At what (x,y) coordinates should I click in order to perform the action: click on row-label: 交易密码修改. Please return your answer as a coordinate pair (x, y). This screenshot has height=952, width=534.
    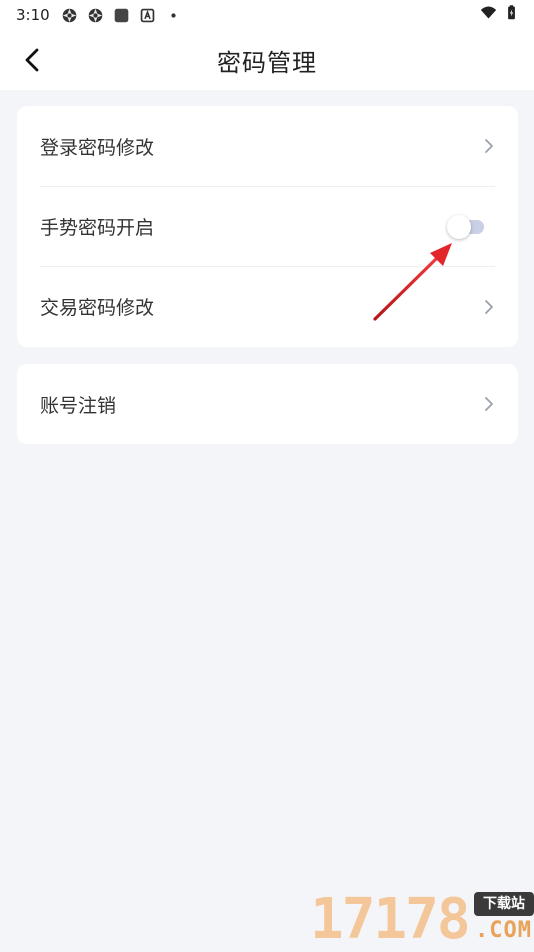
    Looking at the image, I should click on (97, 308).